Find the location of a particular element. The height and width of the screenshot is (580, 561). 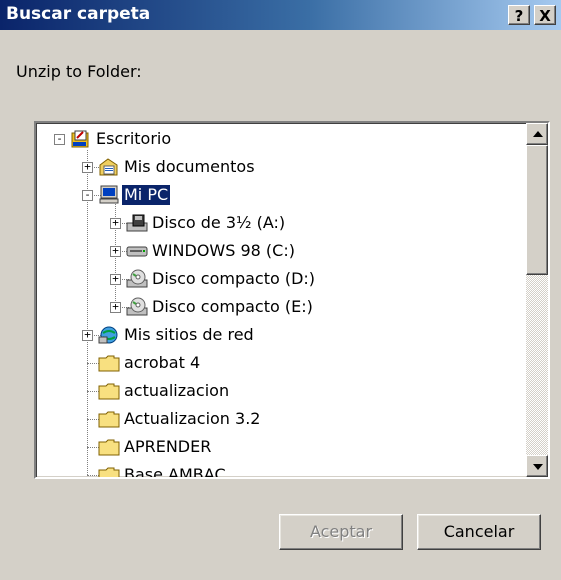

scroll-up-button is located at coordinates (537, 134).